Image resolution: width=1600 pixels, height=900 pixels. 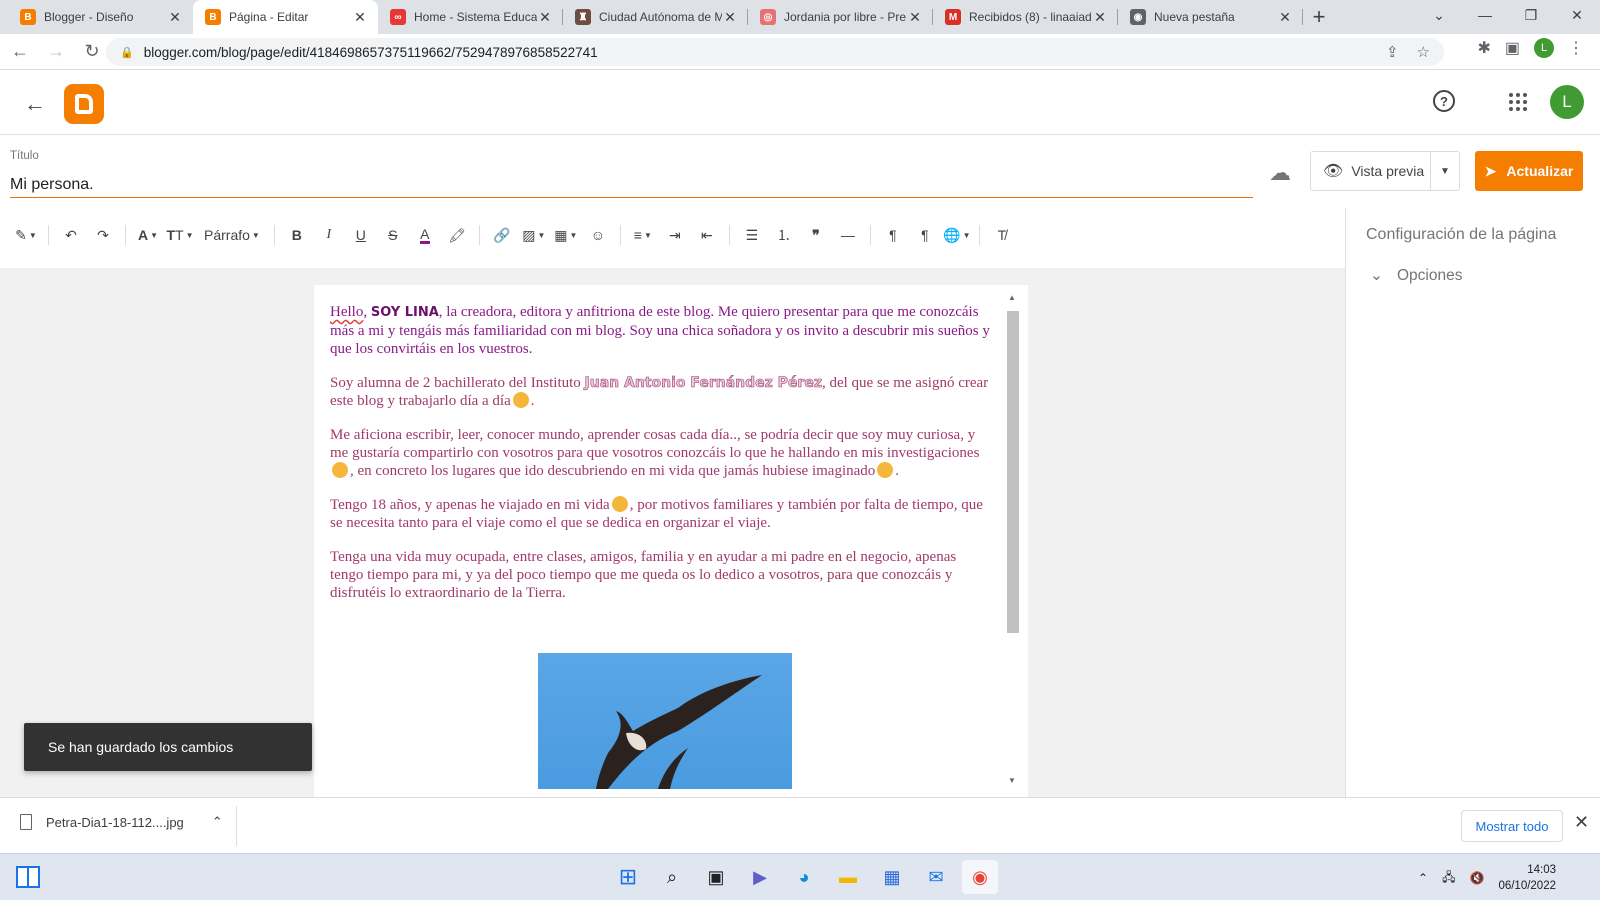 What do you see at coordinates (643, 235) in the screenshot?
I see `align-icon: ≡ ▼` at bounding box center [643, 235].